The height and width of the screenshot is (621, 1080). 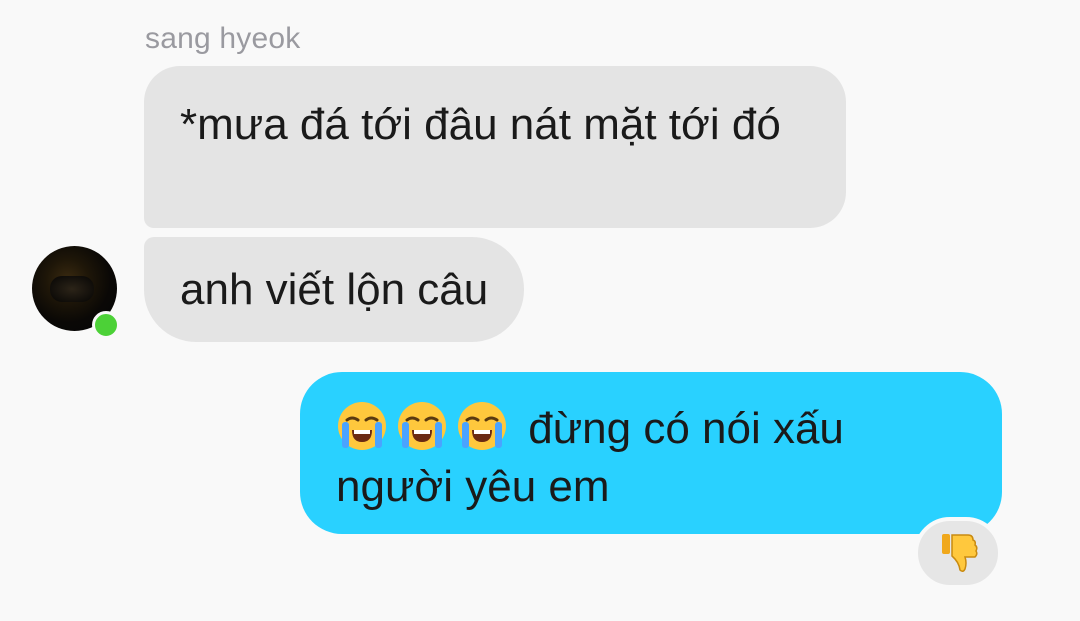 I want to click on thumbs-down-icon, so click(x=960, y=553).